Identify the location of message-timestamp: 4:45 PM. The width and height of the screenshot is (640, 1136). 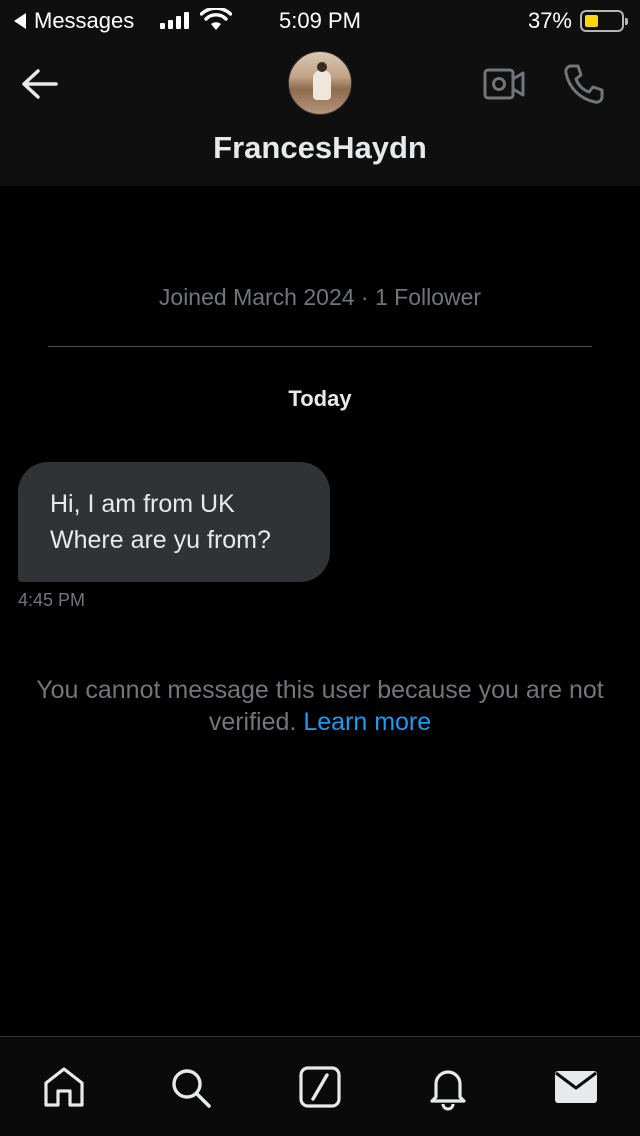
(52, 600).